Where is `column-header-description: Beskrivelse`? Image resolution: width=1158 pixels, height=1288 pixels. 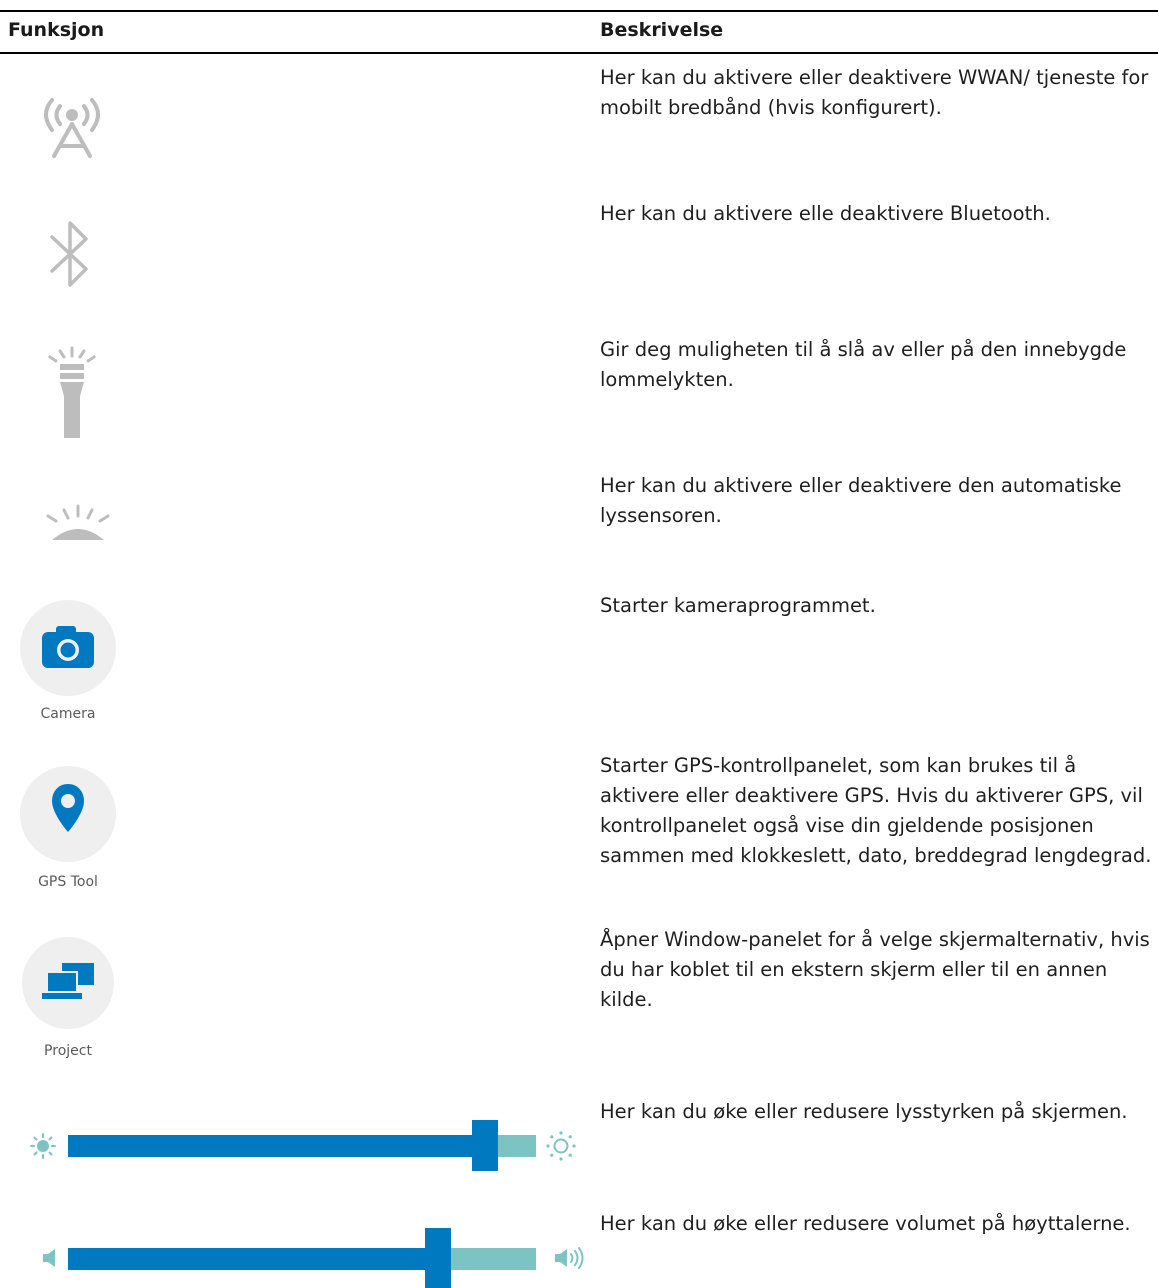 column-header-description: Beskrivelse is located at coordinates (662, 30).